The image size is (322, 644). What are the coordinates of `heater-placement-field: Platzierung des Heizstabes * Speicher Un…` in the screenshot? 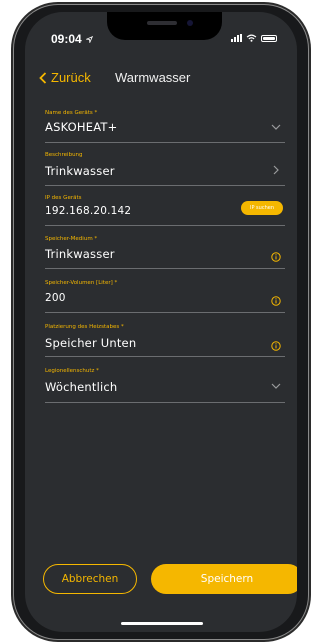 It's located at (165, 340).